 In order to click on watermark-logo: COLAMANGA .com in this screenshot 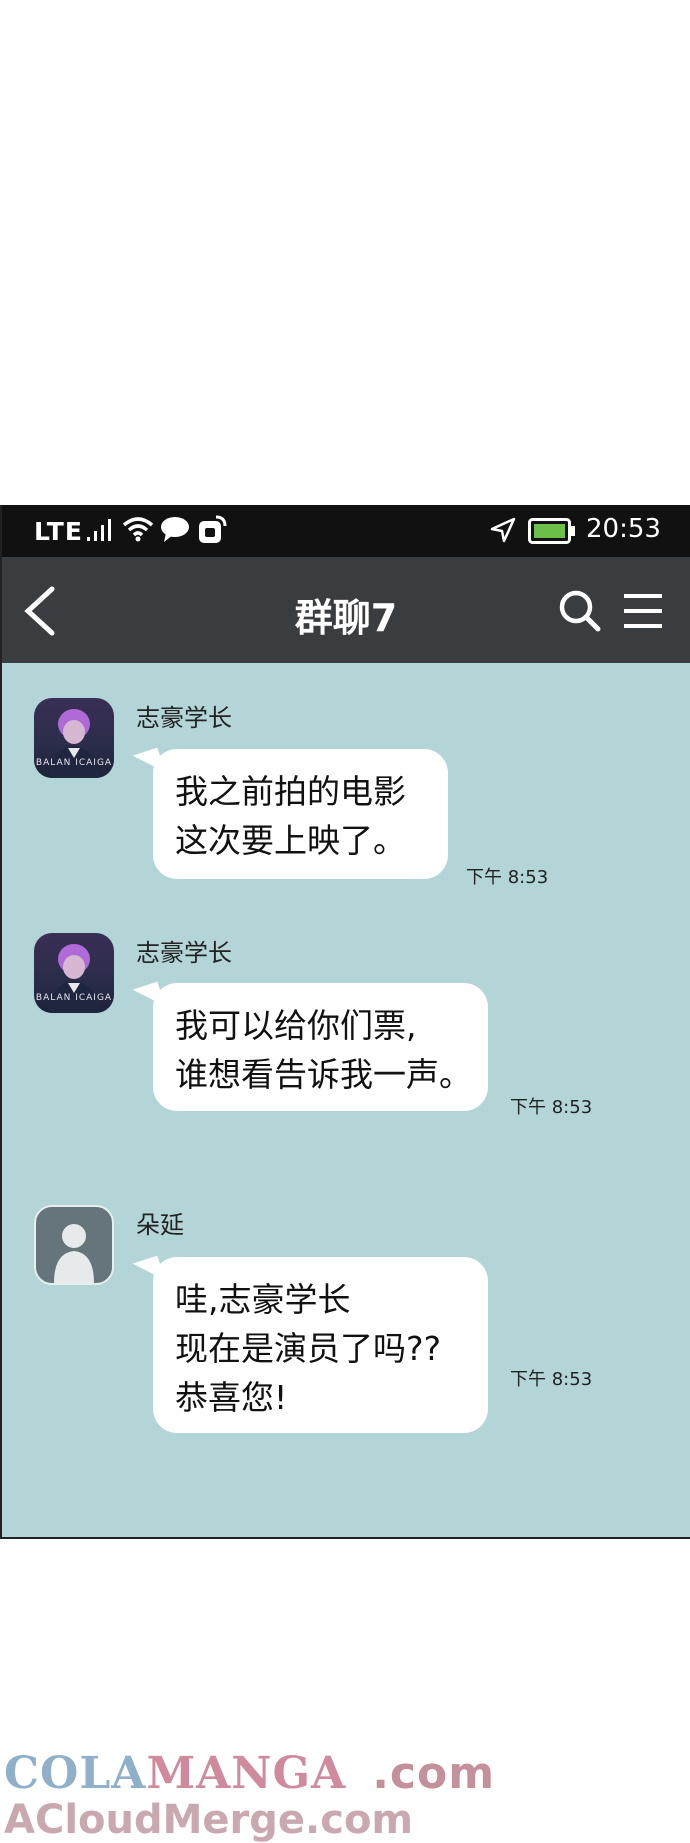, I will do `click(249, 1773)`.